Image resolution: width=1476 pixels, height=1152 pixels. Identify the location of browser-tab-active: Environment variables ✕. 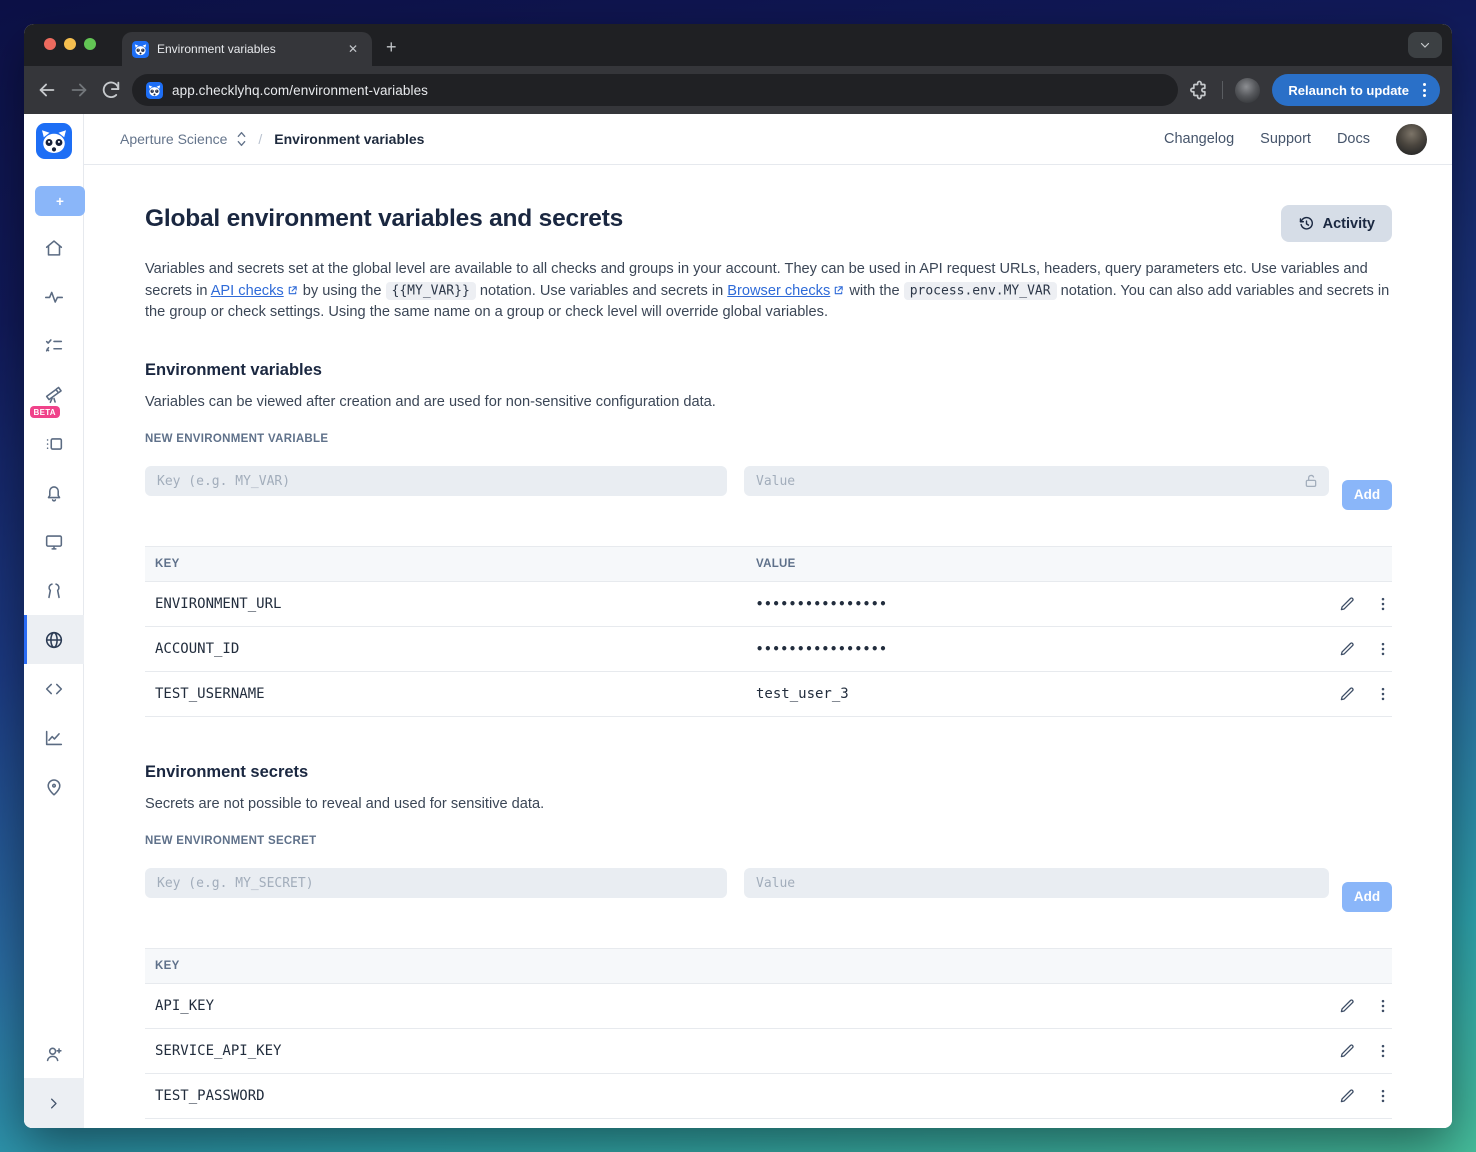
(247, 49).